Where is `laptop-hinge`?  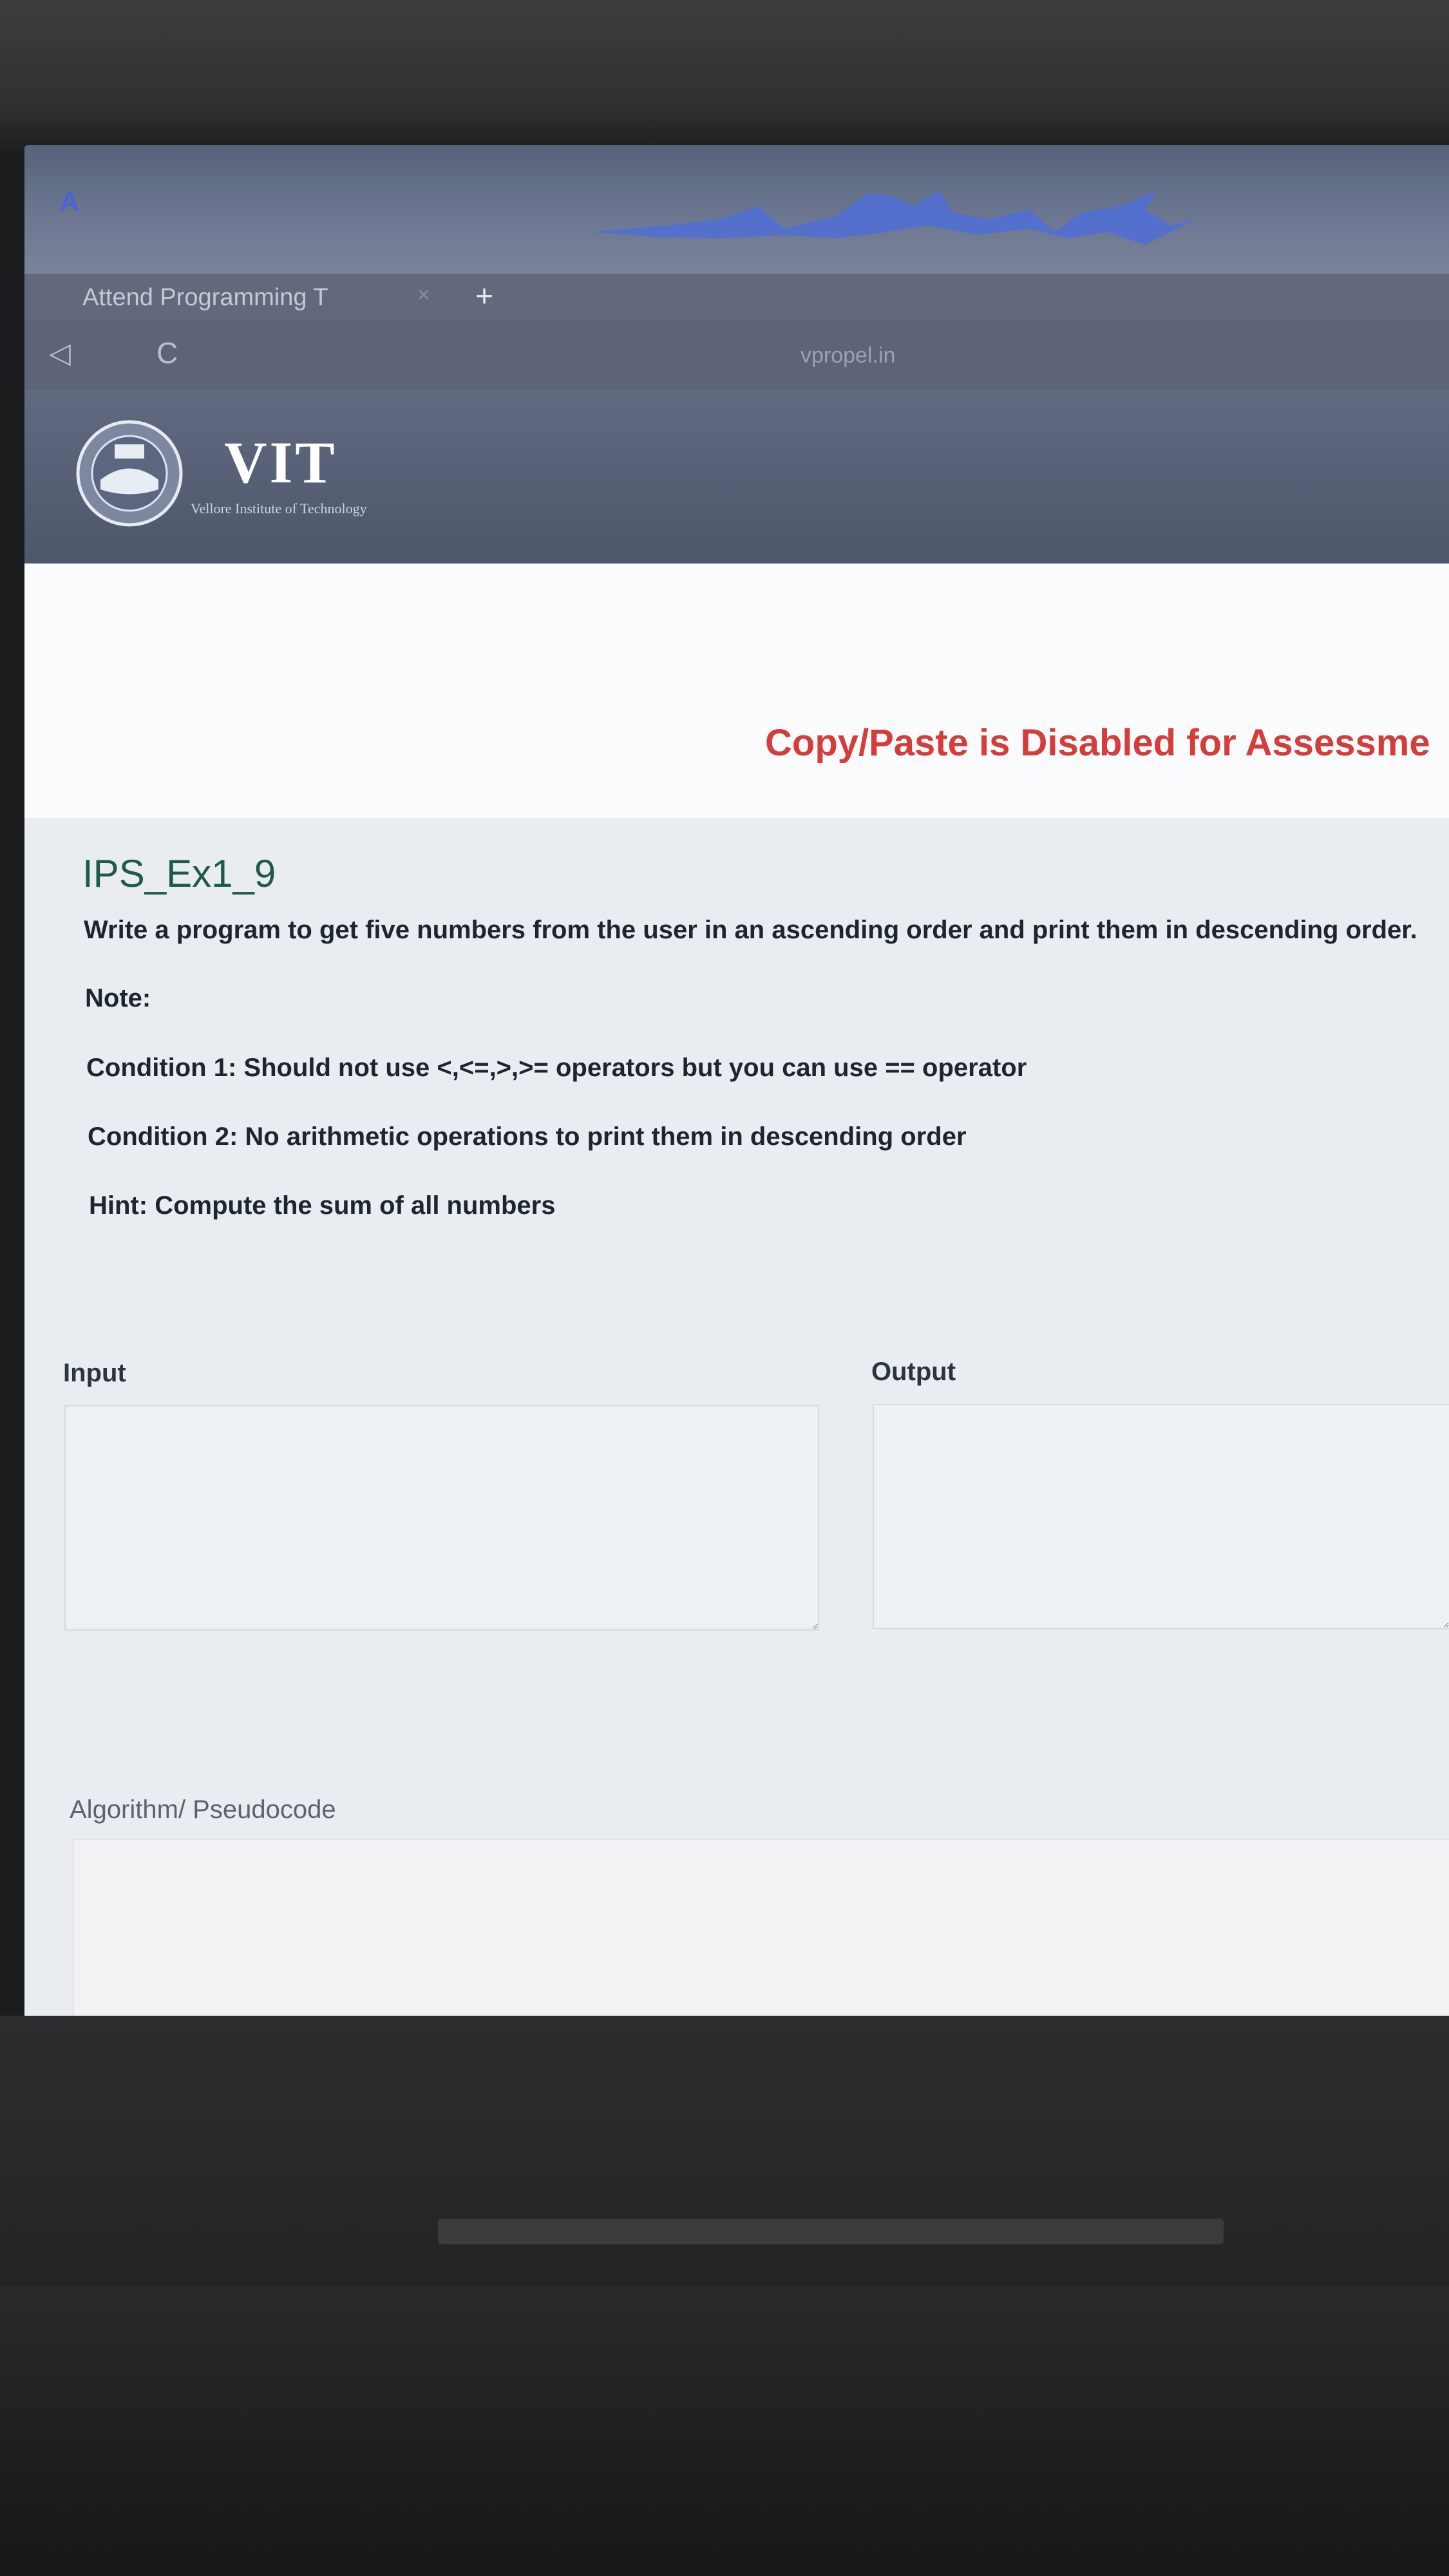
laptop-hinge is located at coordinates (831, 2231).